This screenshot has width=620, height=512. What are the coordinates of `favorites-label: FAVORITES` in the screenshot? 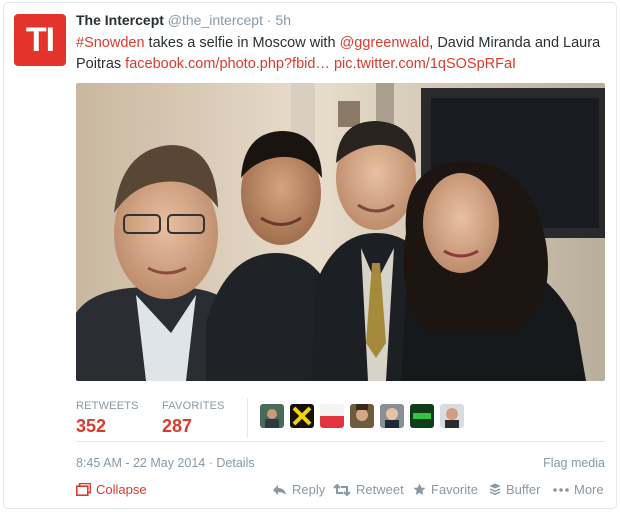 It's located at (193, 406).